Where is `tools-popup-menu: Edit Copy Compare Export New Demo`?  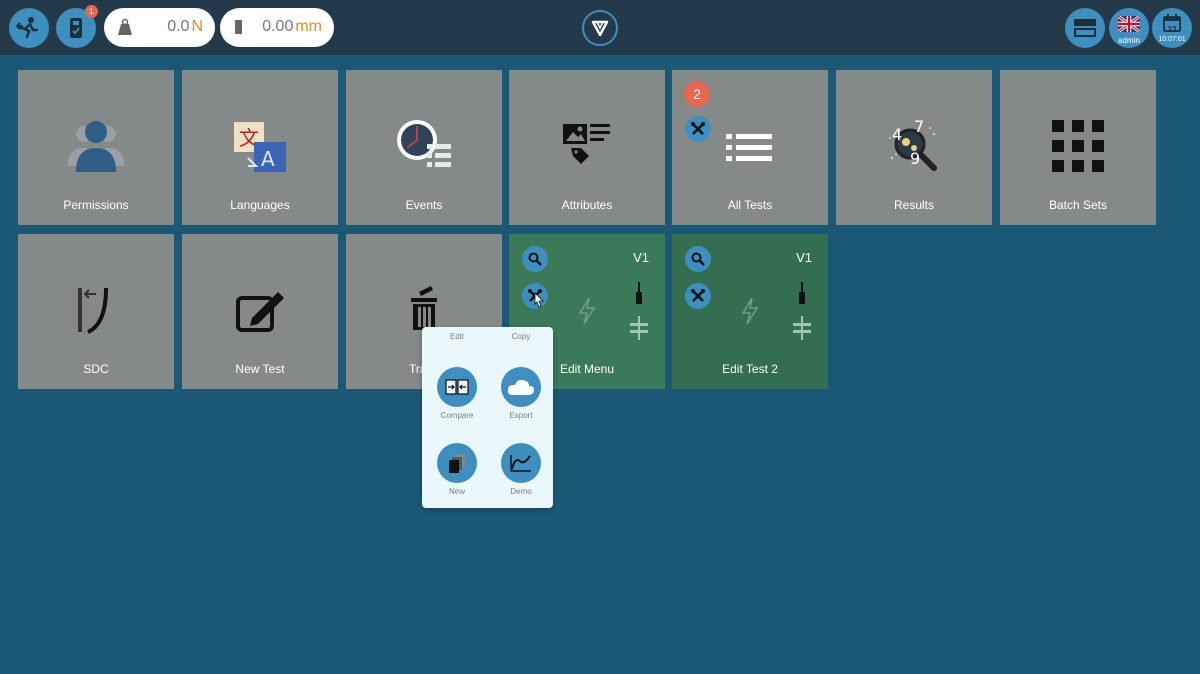 tools-popup-menu: Edit Copy Compare Export New Demo is located at coordinates (487, 417).